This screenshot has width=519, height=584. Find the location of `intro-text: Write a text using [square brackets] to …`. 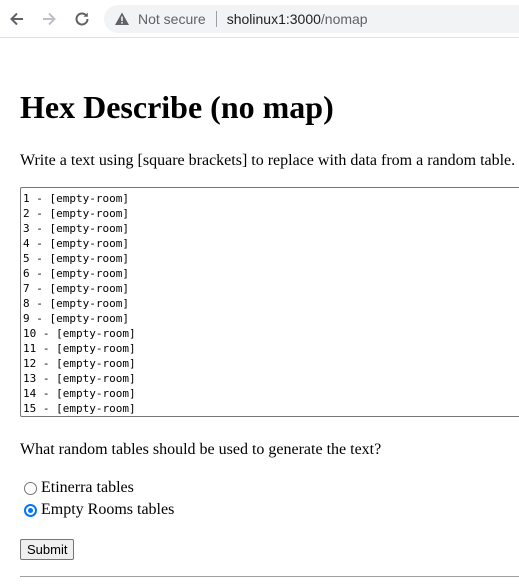

intro-text: Write a text using [square brackets] to … is located at coordinates (268, 160).